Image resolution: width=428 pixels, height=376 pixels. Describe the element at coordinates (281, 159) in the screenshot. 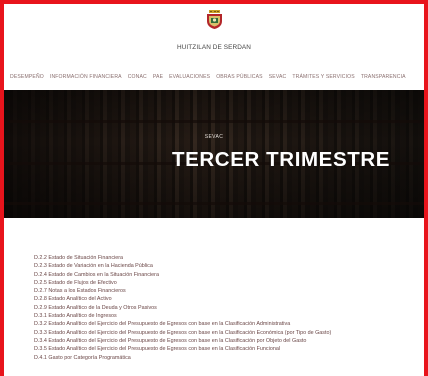

I see `hero-title: TERCER TRIMESTRE` at that location.